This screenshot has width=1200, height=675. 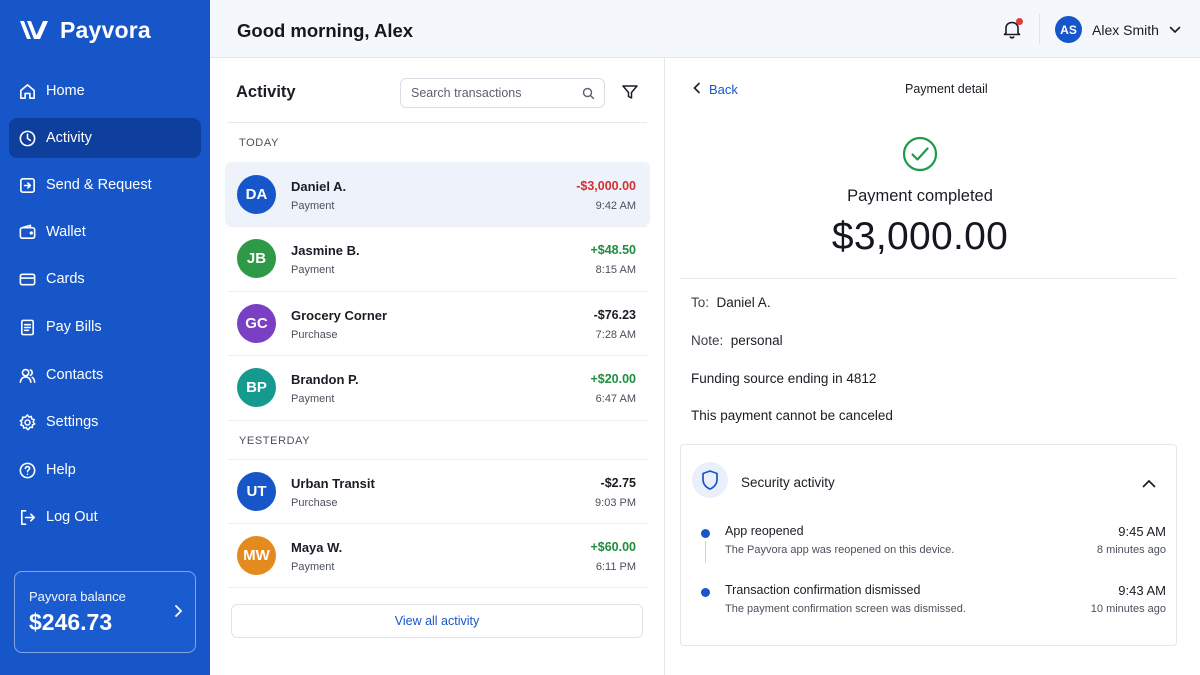 What do you see at coordinates (325, 250) in the screenshot?
I see `transaction-name: Jasmine B.` at bounding box center [325, 250].